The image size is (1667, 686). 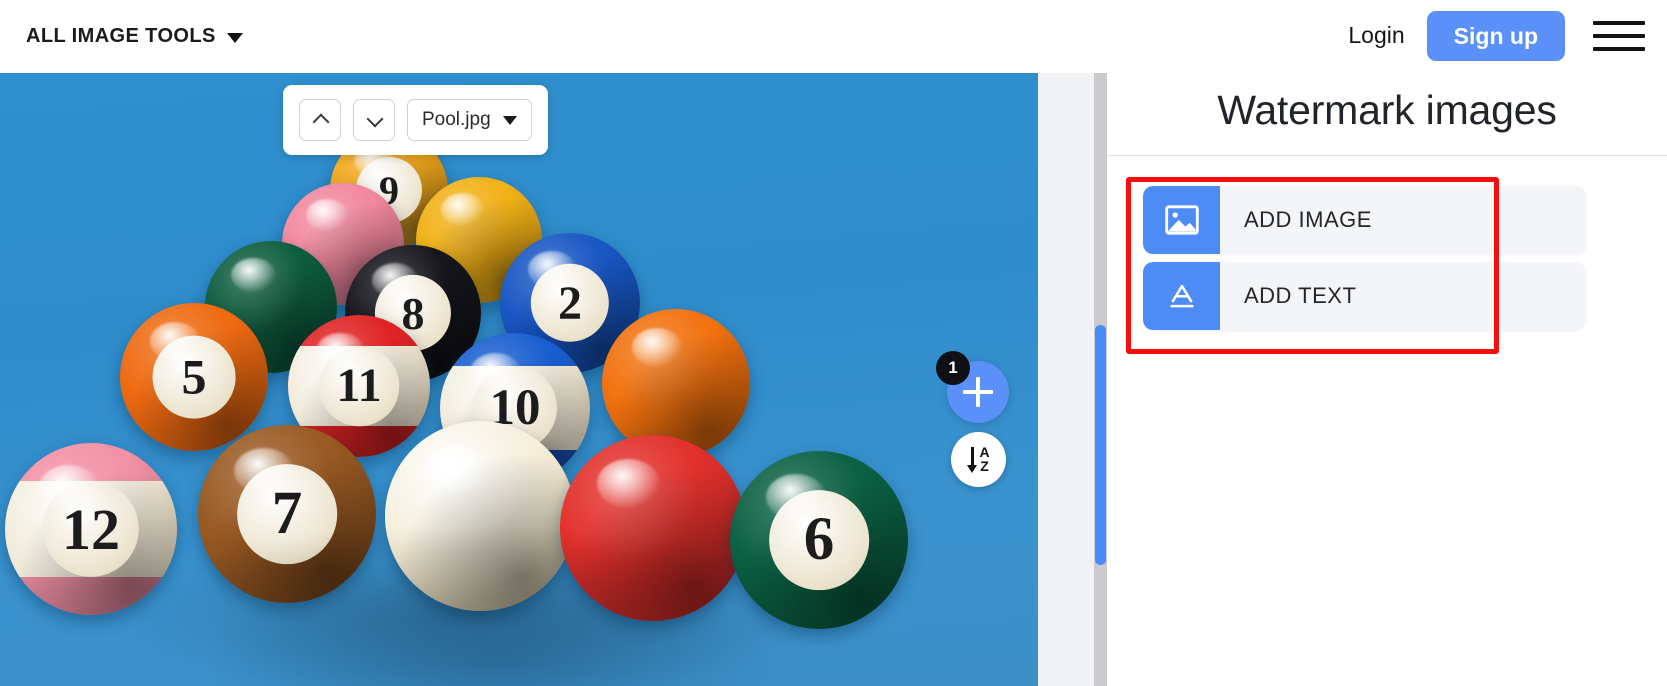 I want to click on add-image-label: ADD IMAGE, so click(x=1308, y=219).